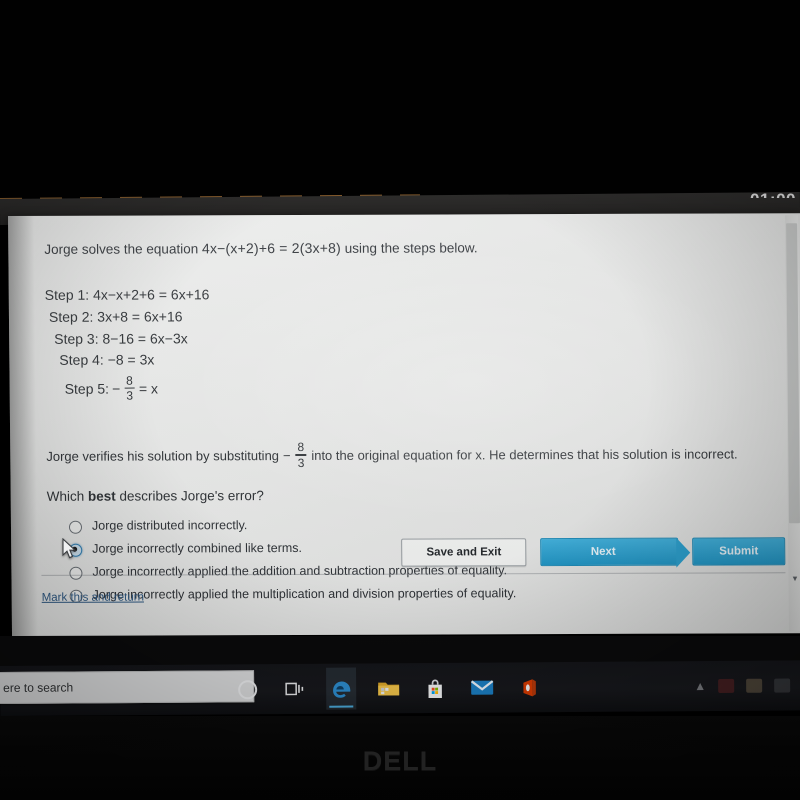 Image resolution: width=800 pixels, height=800 pixels. What do you see at coordinates (609, 552) in the screenshot?
I see `next-button: Next` at bounding box center [609, 552].